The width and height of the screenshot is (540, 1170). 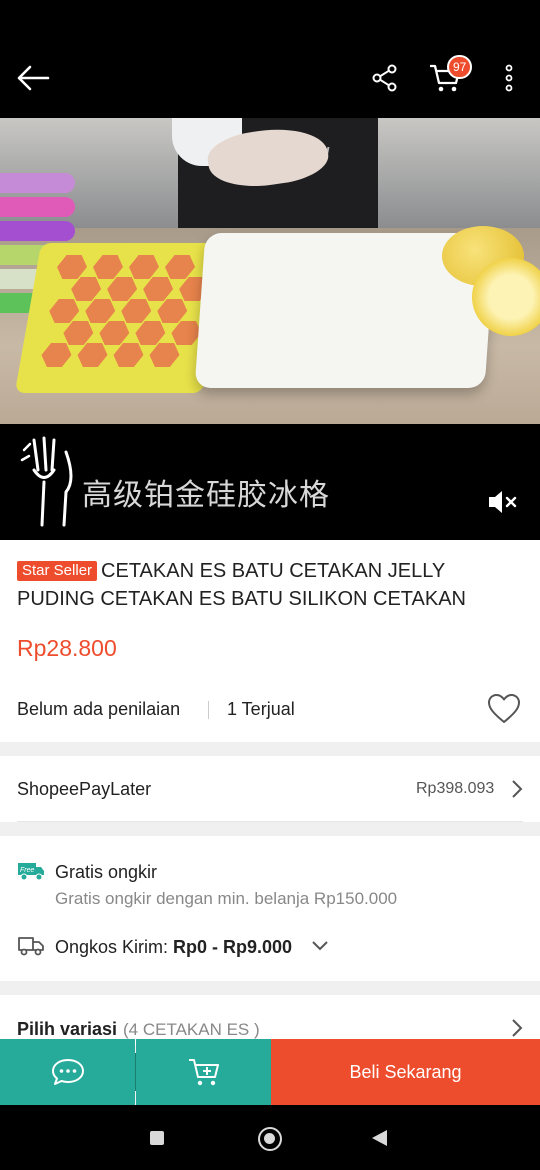 What do you see at coordinates (191, 1029) in the screenshot?
I see `variation-value: (4 CETAKAN ES )` at bounding box center [191, 1029].